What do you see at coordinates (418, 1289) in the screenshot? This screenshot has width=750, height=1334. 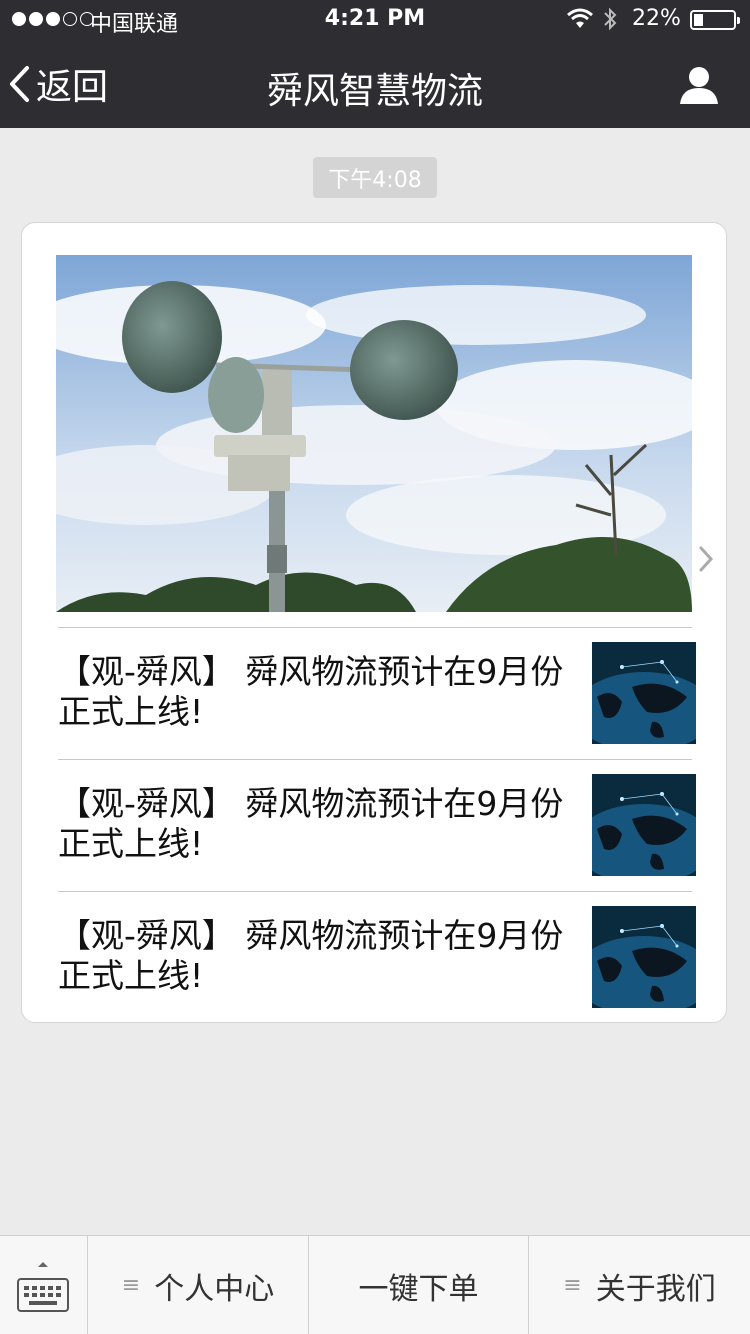 I see `menu-label: 一键下单` at bounding box center [418, 1289].